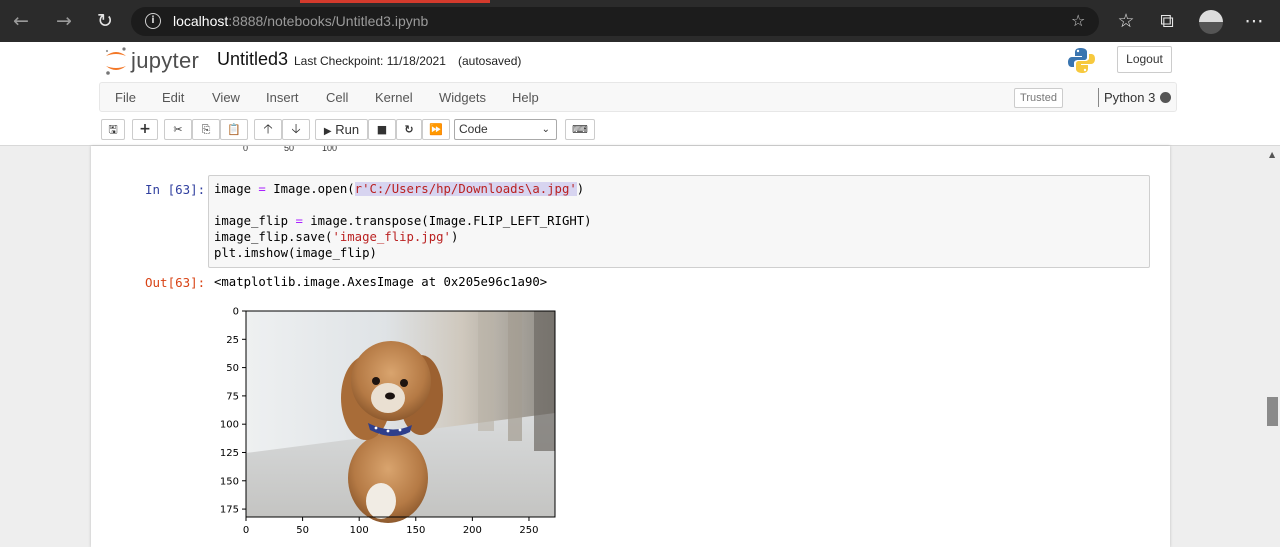  I want to click on imshow-plot: 0 50 100 150 200 250 0 25 50 75 100 125 150 175, so click(391, 425).